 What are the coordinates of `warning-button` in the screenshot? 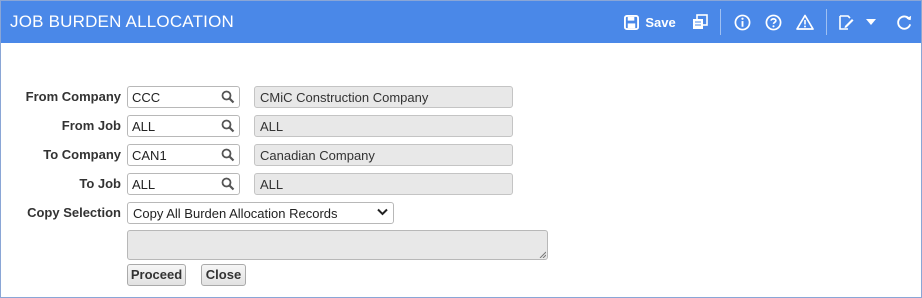 It's located at (805, 22).